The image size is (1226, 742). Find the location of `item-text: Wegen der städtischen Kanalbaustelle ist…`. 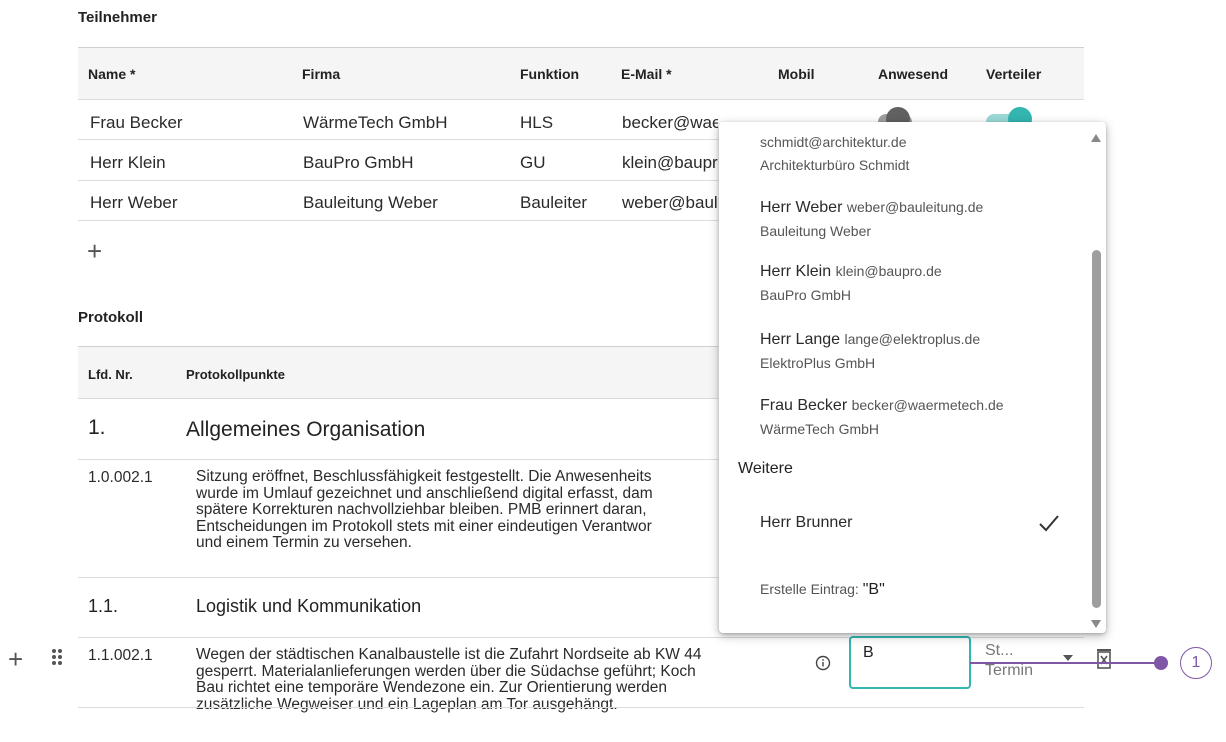

item-text: Wegen der städtischen Kanalbaustelle ist… is located at coordinates (496, 679).